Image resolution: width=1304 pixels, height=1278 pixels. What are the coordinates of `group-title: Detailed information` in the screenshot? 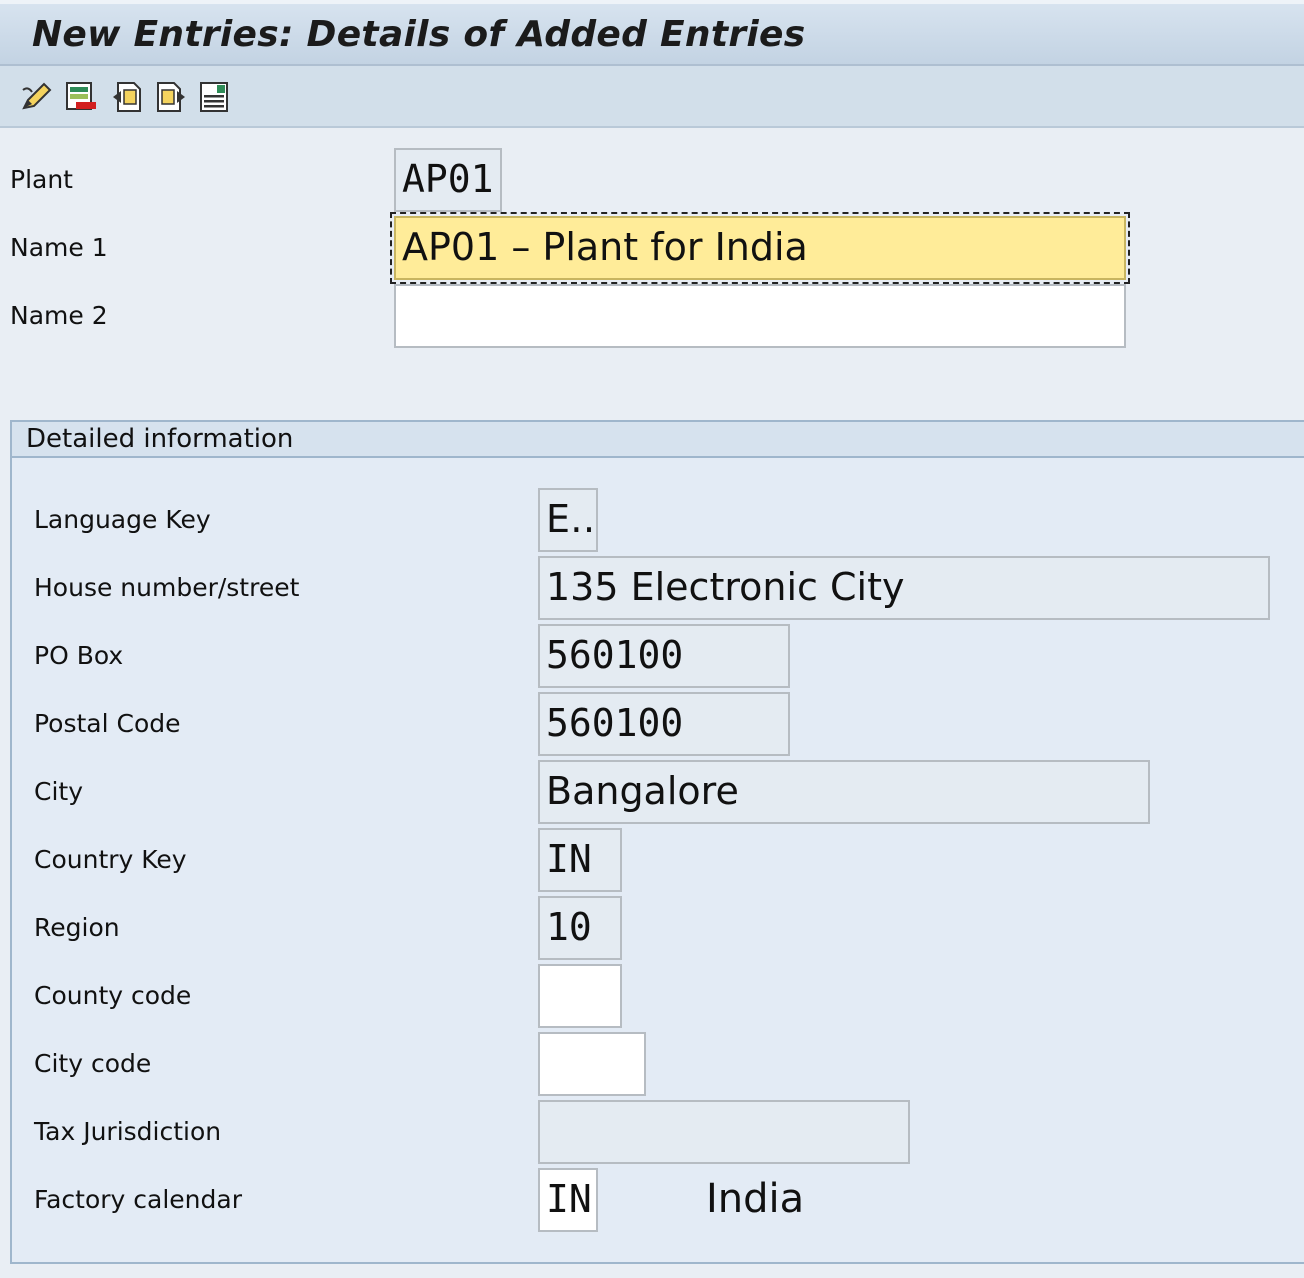 It's located at (160, 439).